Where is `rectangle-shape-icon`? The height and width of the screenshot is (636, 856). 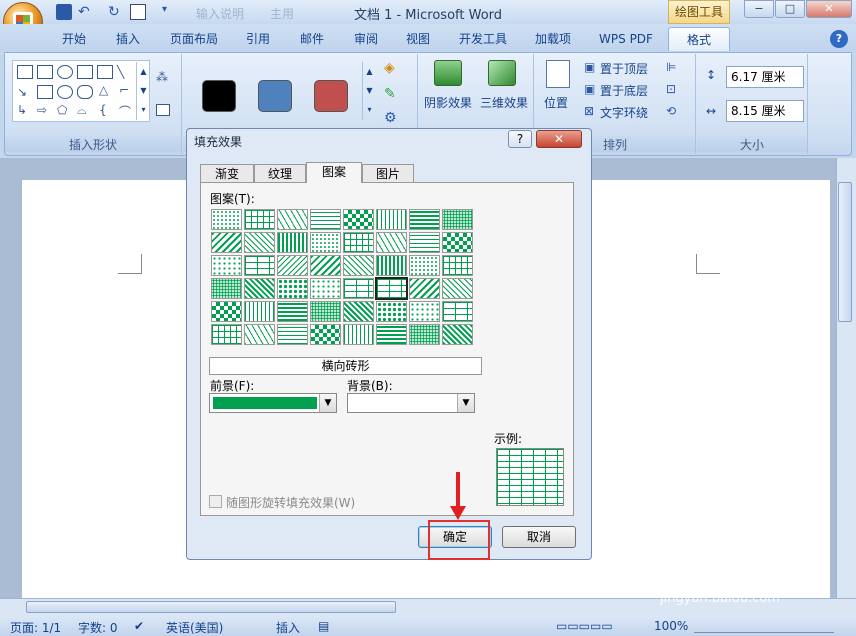 rectangle-shape-icon is located at coordinates (45, 72).